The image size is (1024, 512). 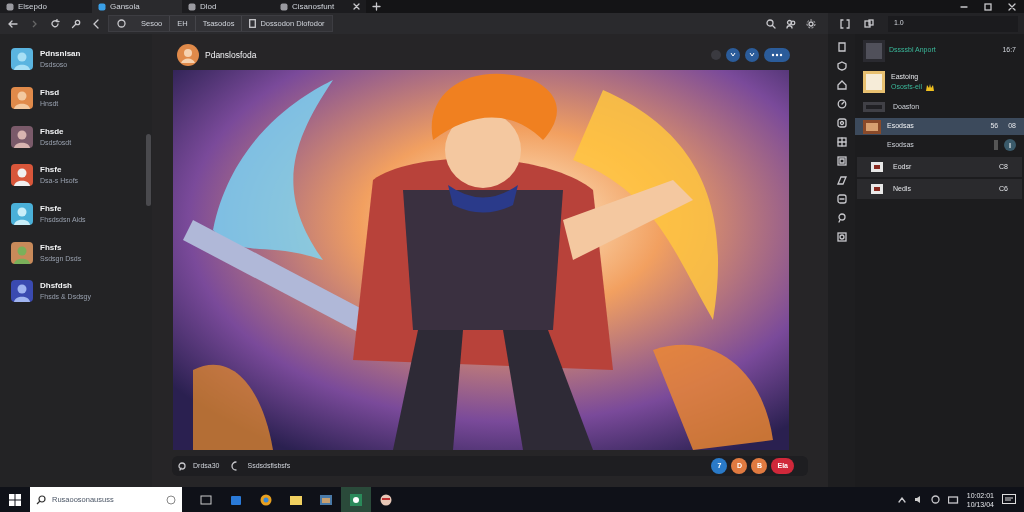 What do you see at coordinates (76, 23) in the screenshot?
I see `key-icon` at bounding box center [76, 23].